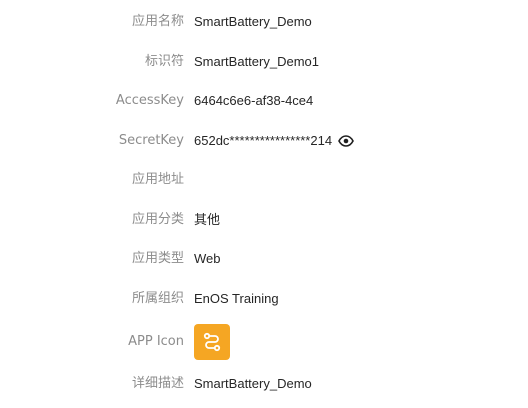  I want to click on field-label: 应用类型, so click(157, 258).